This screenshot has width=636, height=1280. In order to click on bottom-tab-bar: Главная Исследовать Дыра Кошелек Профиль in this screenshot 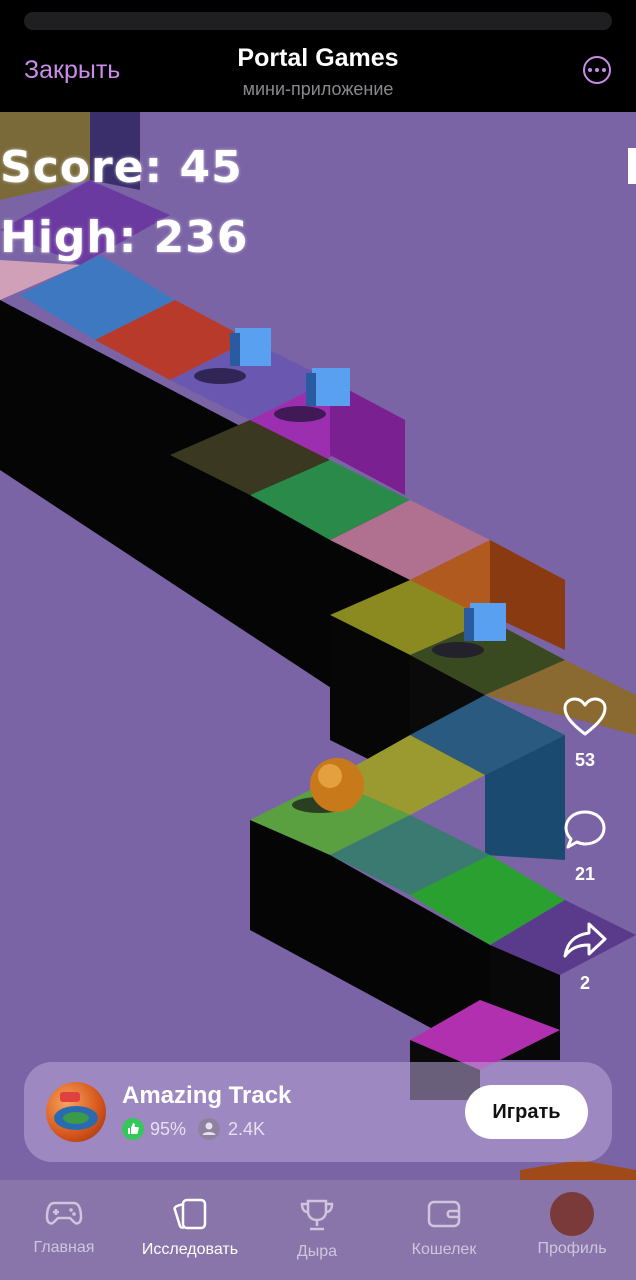, I will do `click(318, 1230)`.